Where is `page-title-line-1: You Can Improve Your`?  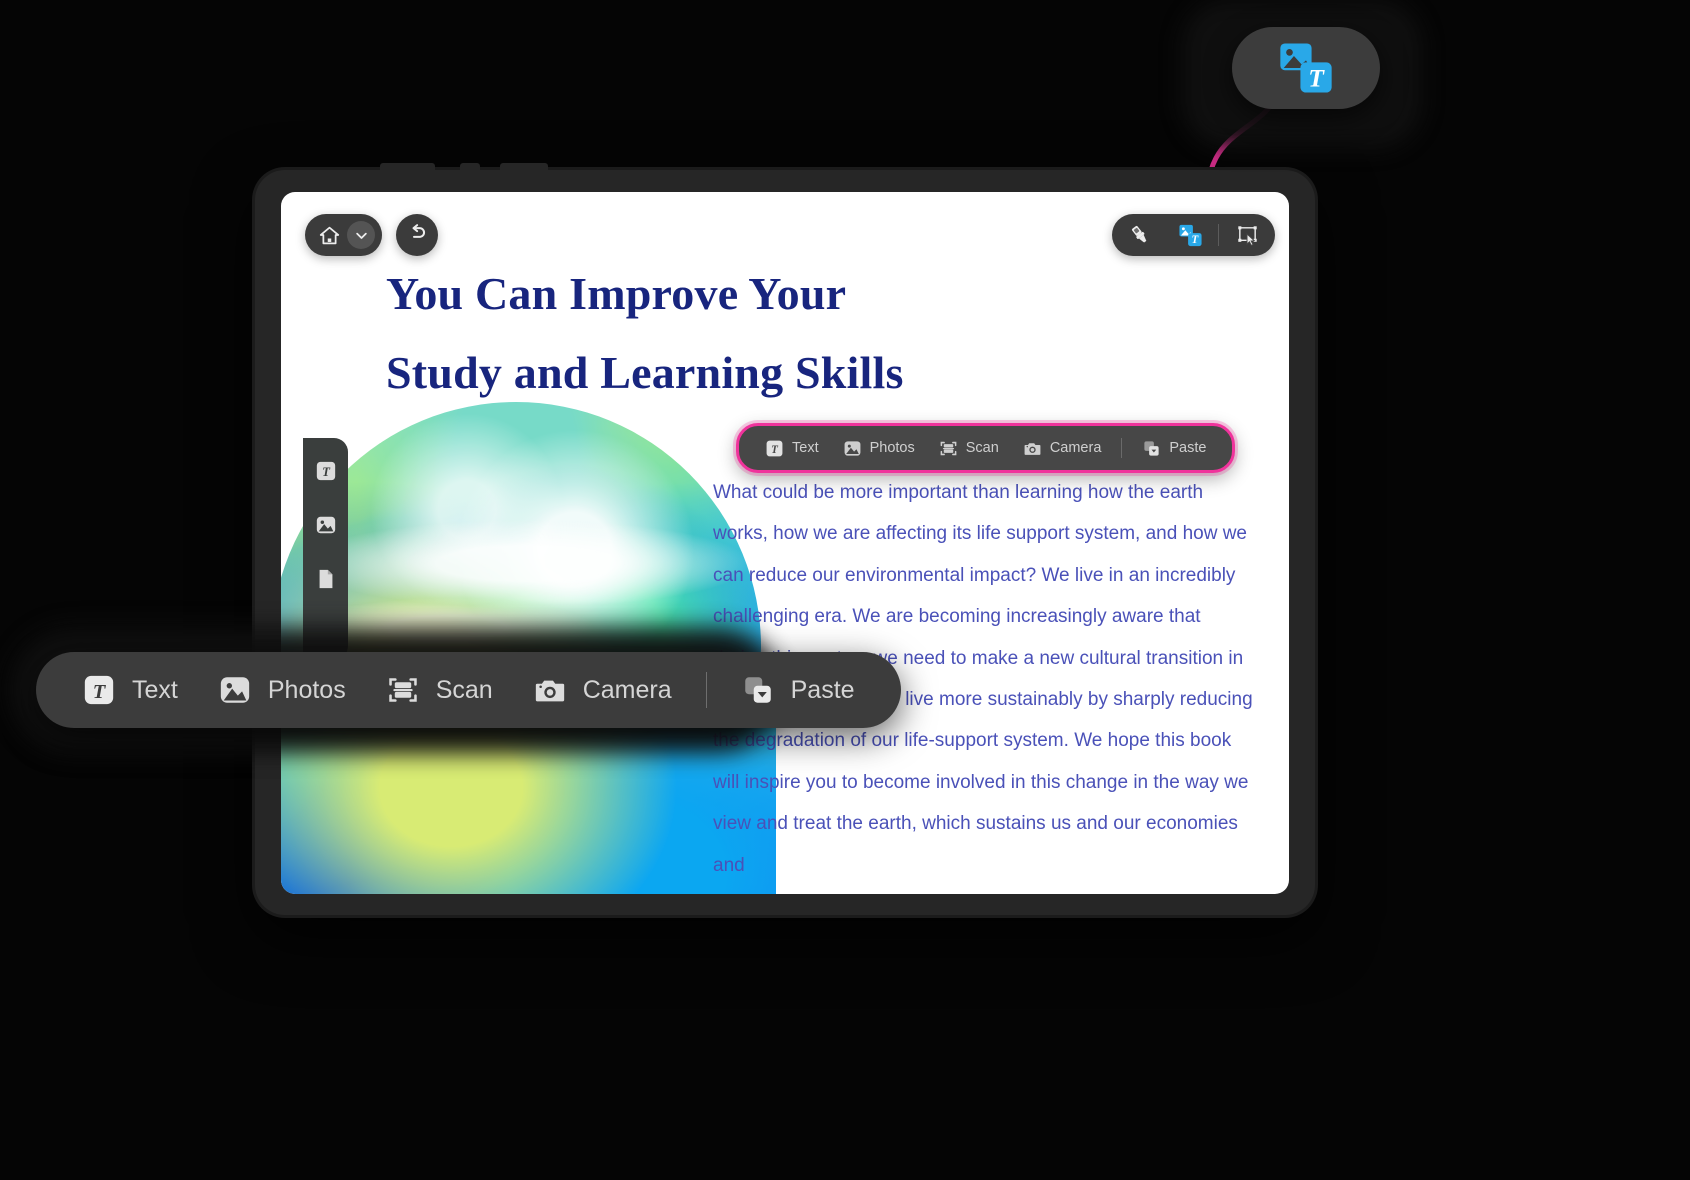 page-title-line-1: You Can Improve Your is located at coordinates (616, 293).